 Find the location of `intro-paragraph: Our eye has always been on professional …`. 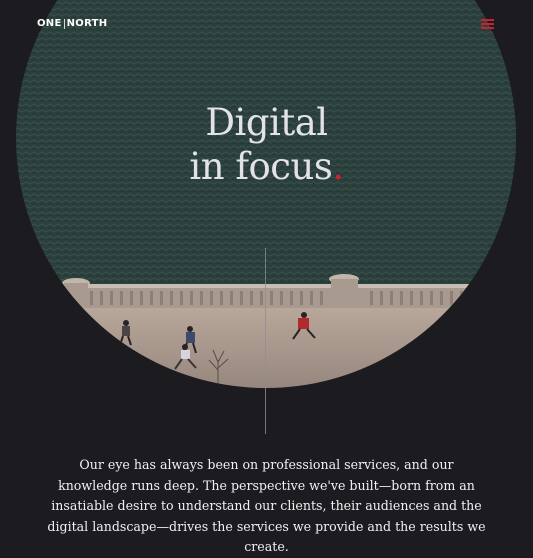

intro-paragraph: Our eye has always been on professional … is located at coordinates (266, 505).